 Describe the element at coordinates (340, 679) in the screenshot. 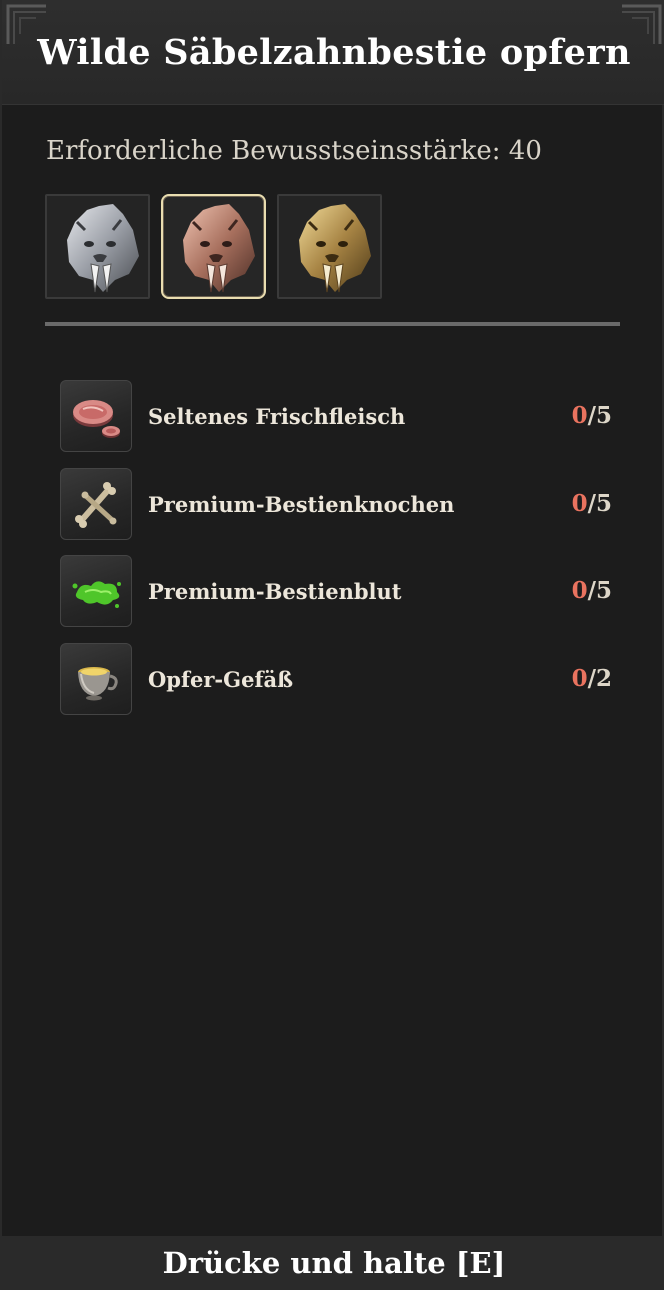

I see `material-row: Opfer-Gefäß 0/2` at that location.